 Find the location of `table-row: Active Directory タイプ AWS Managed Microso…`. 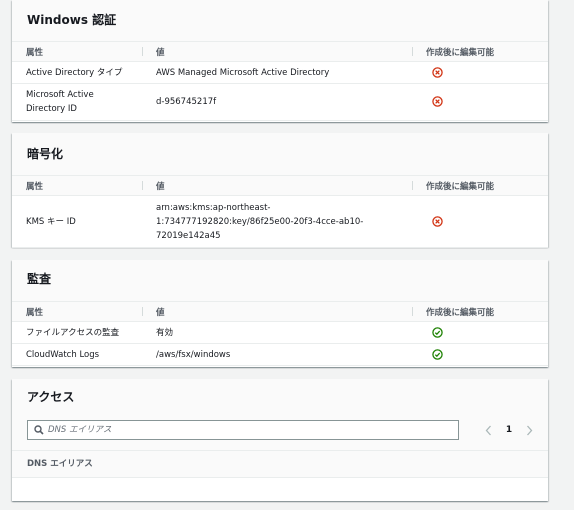

table-row: Active Directory タイプ AWS Managed Microso… is located at coordinates (280, 72).